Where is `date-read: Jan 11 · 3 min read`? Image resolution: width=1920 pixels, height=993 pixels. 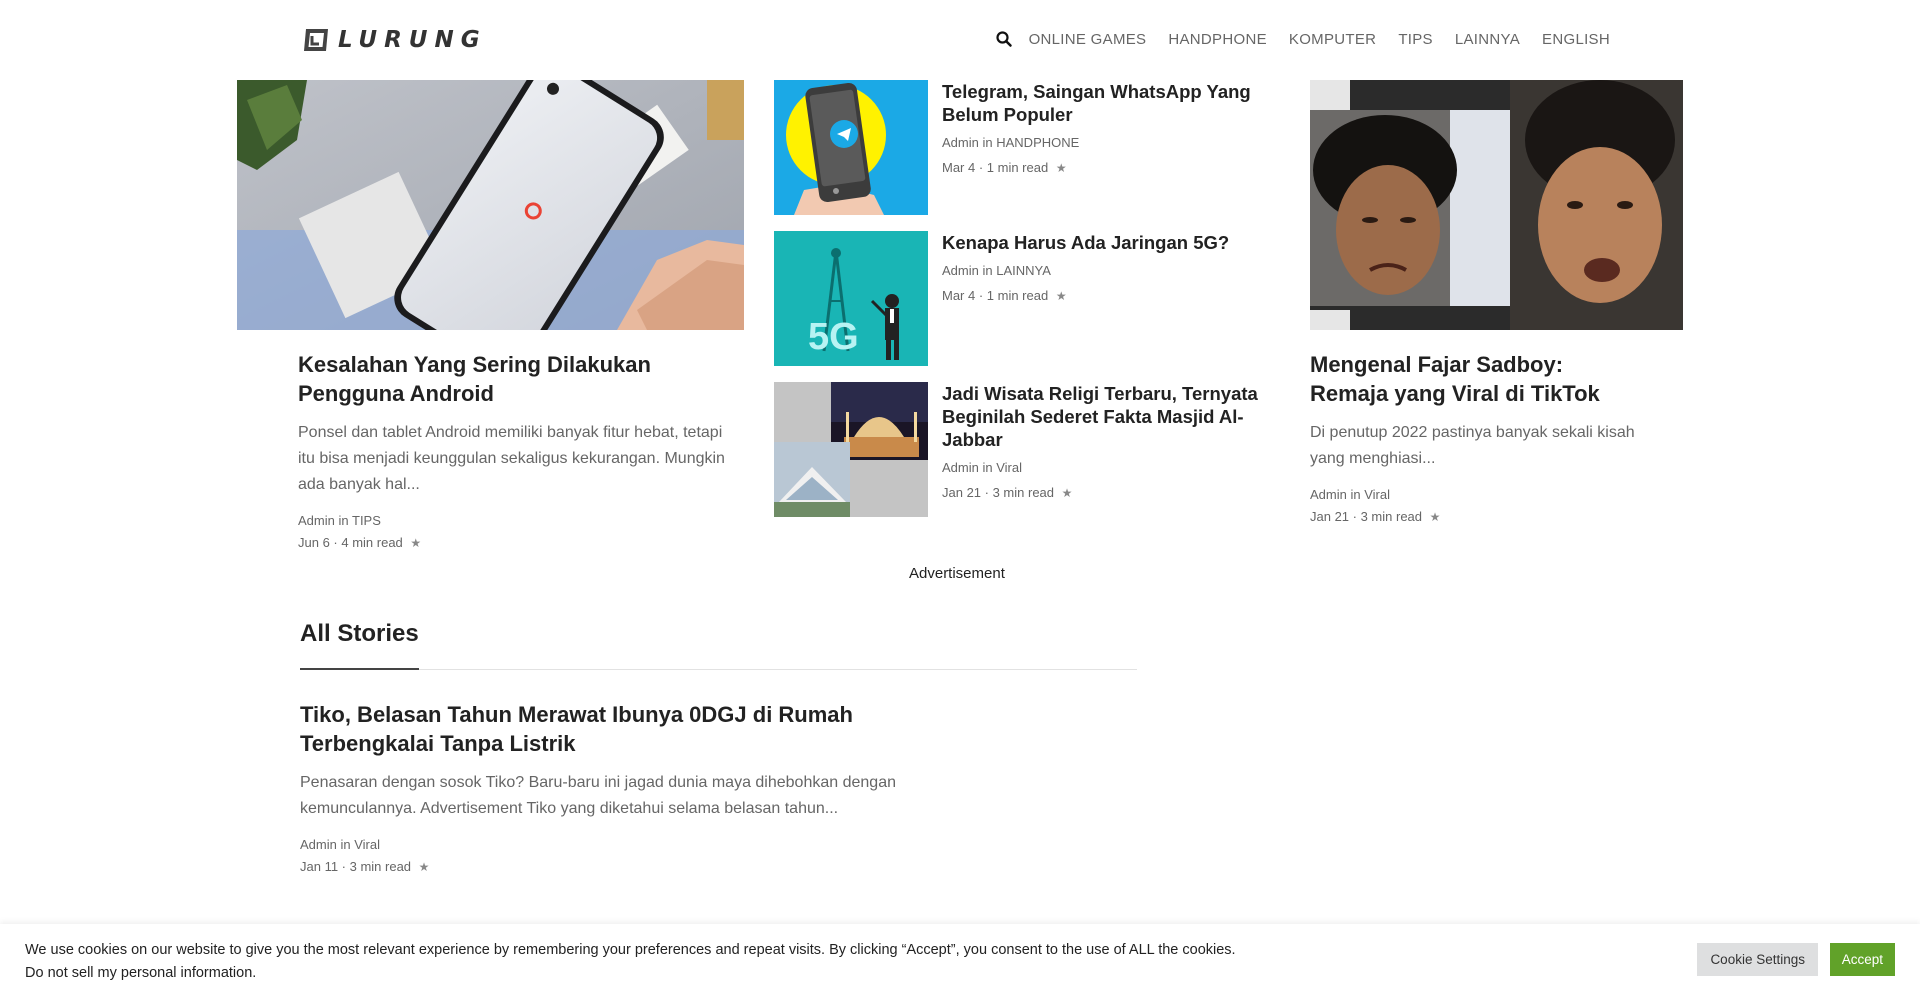 date-read: Jan 11 · 3 min read is located at coordinates (356, 866).